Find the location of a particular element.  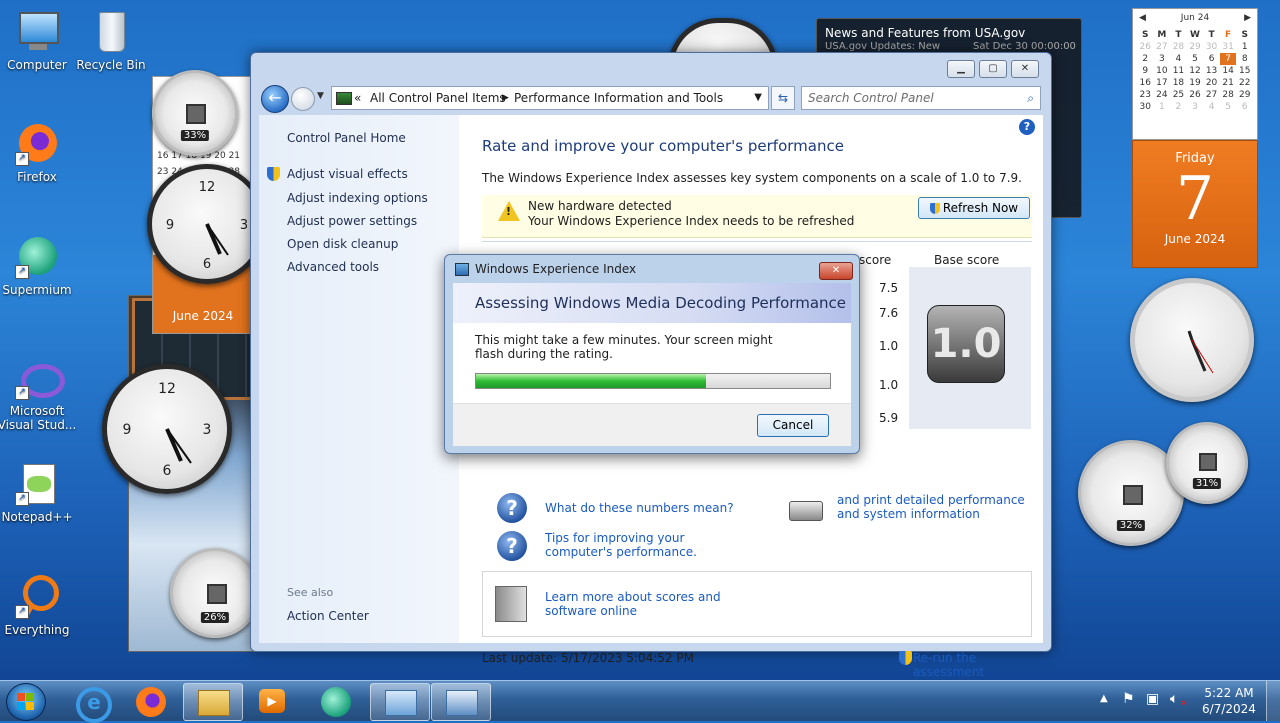

cpu-meter-gadget: 26% is located at coordinates (215, 593).